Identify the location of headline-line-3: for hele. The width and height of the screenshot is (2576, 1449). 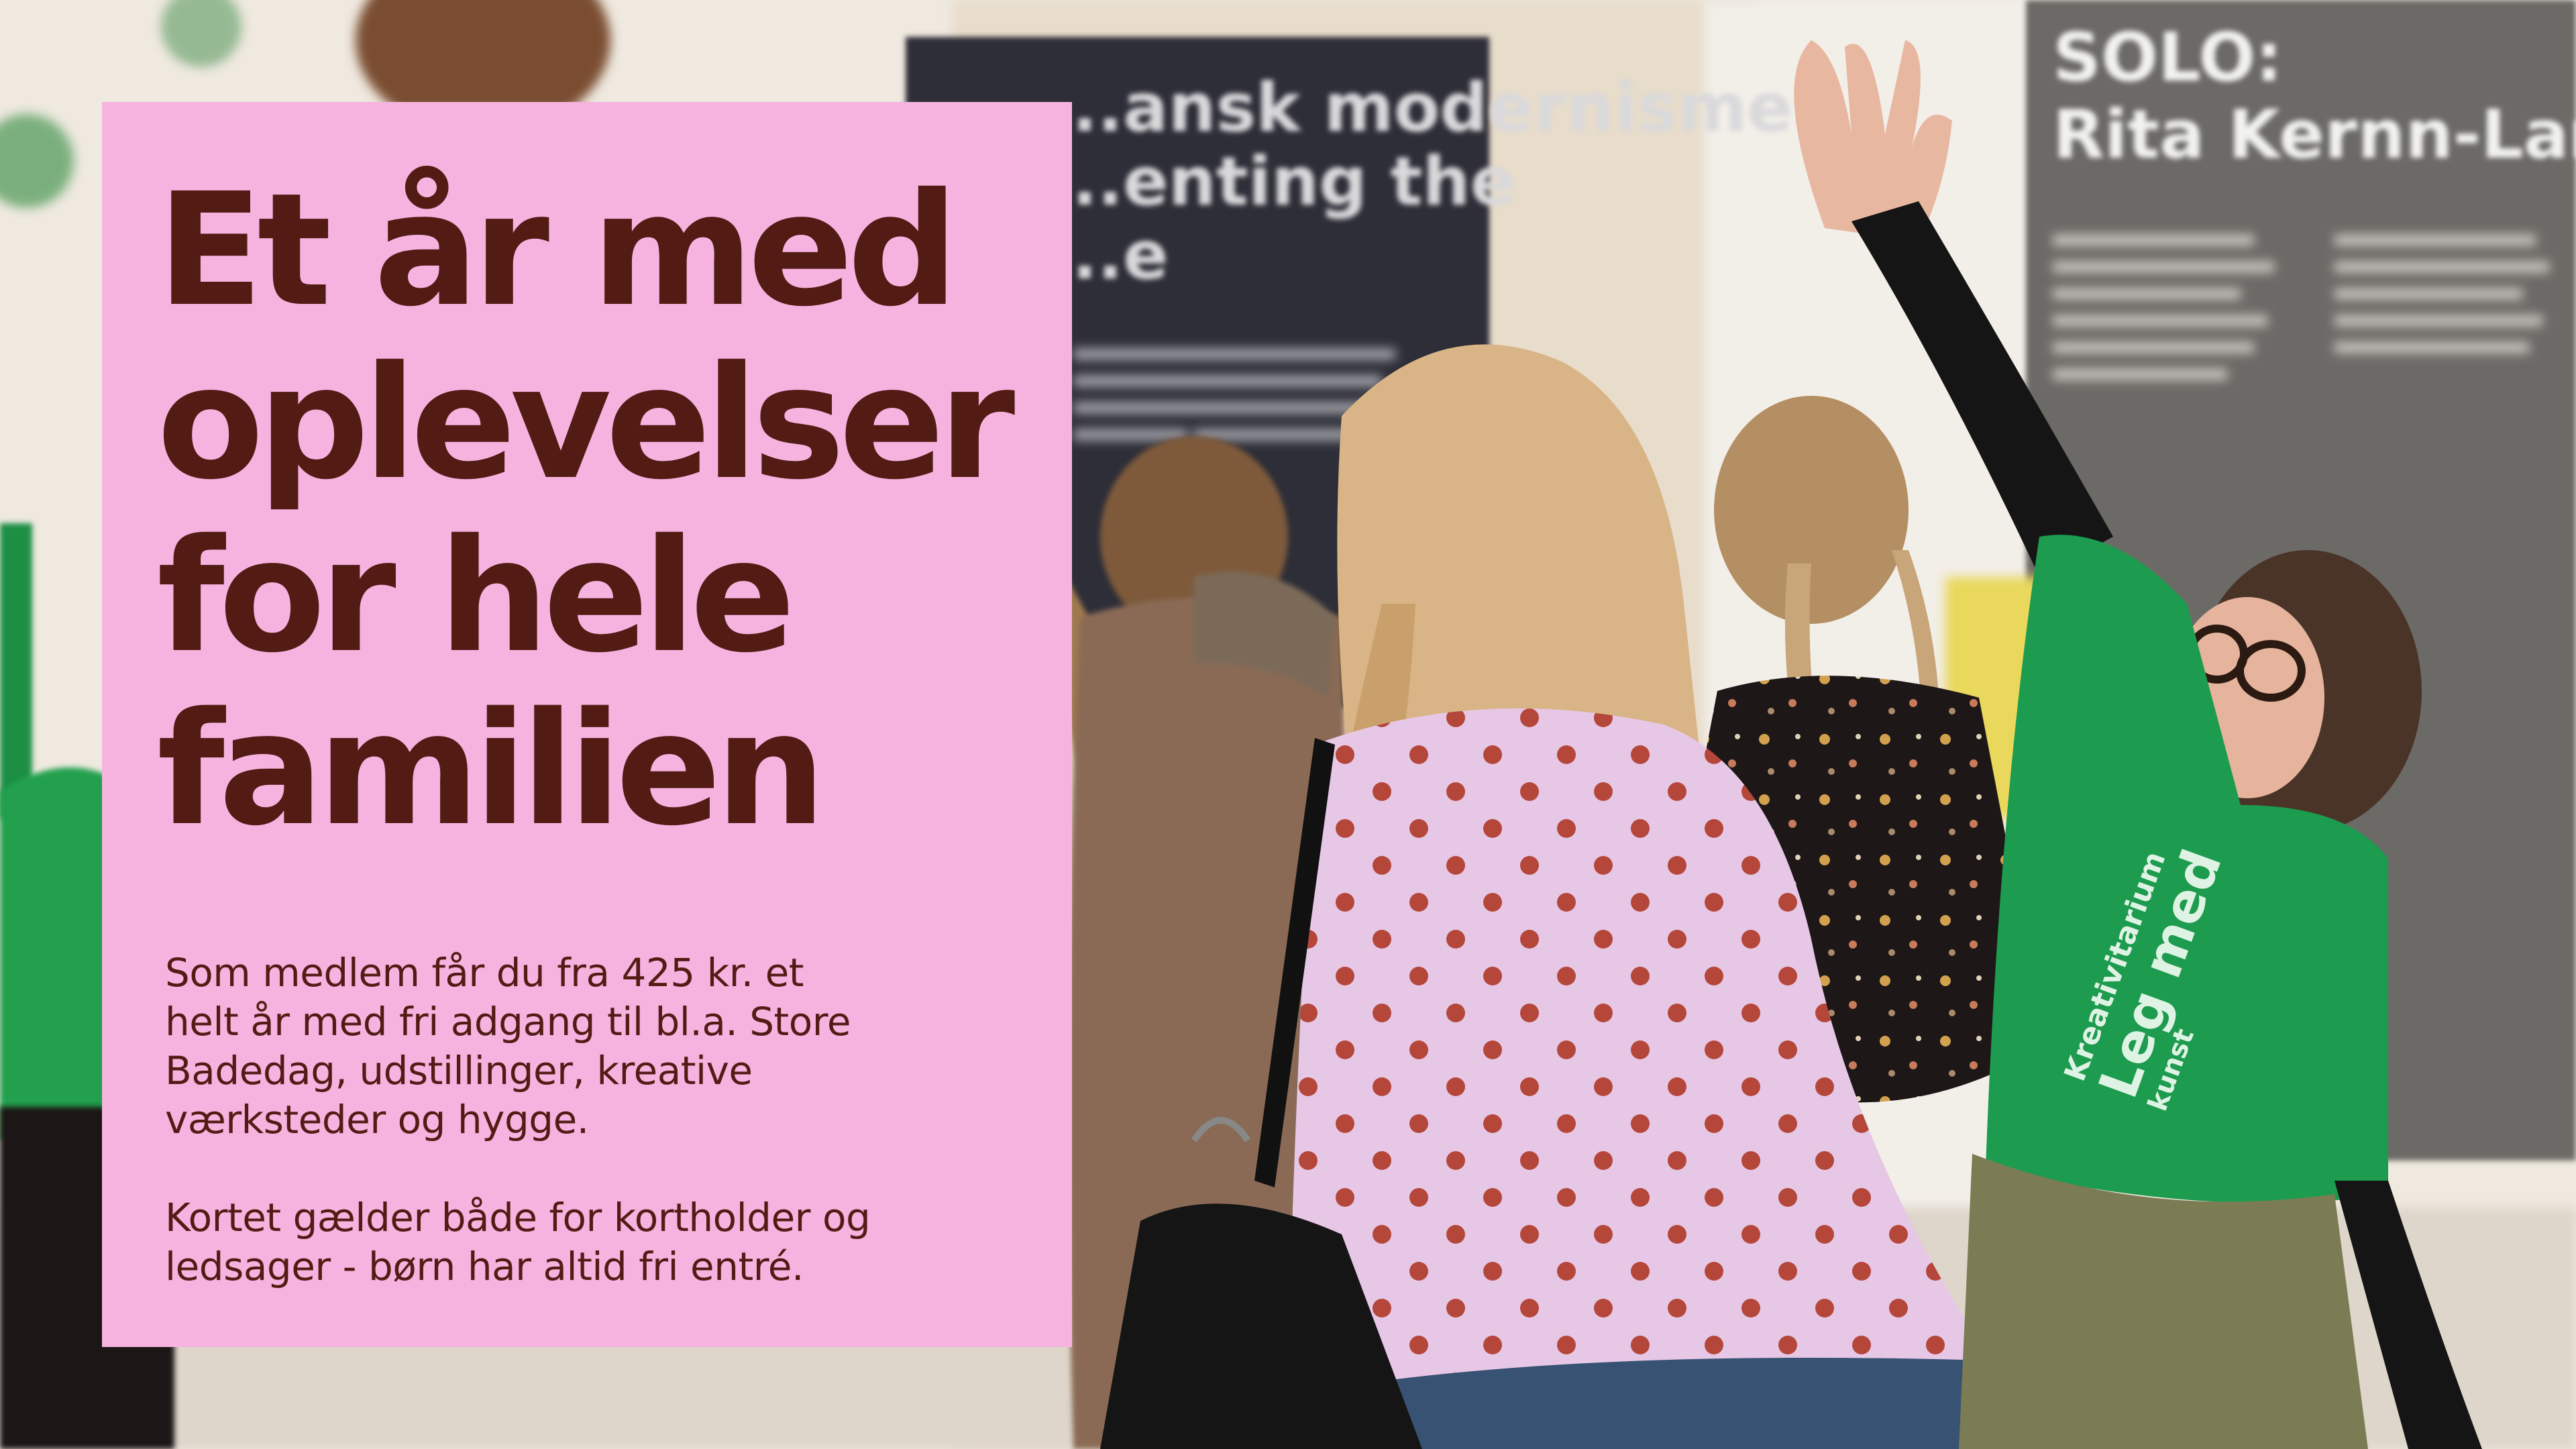
(476, 596).